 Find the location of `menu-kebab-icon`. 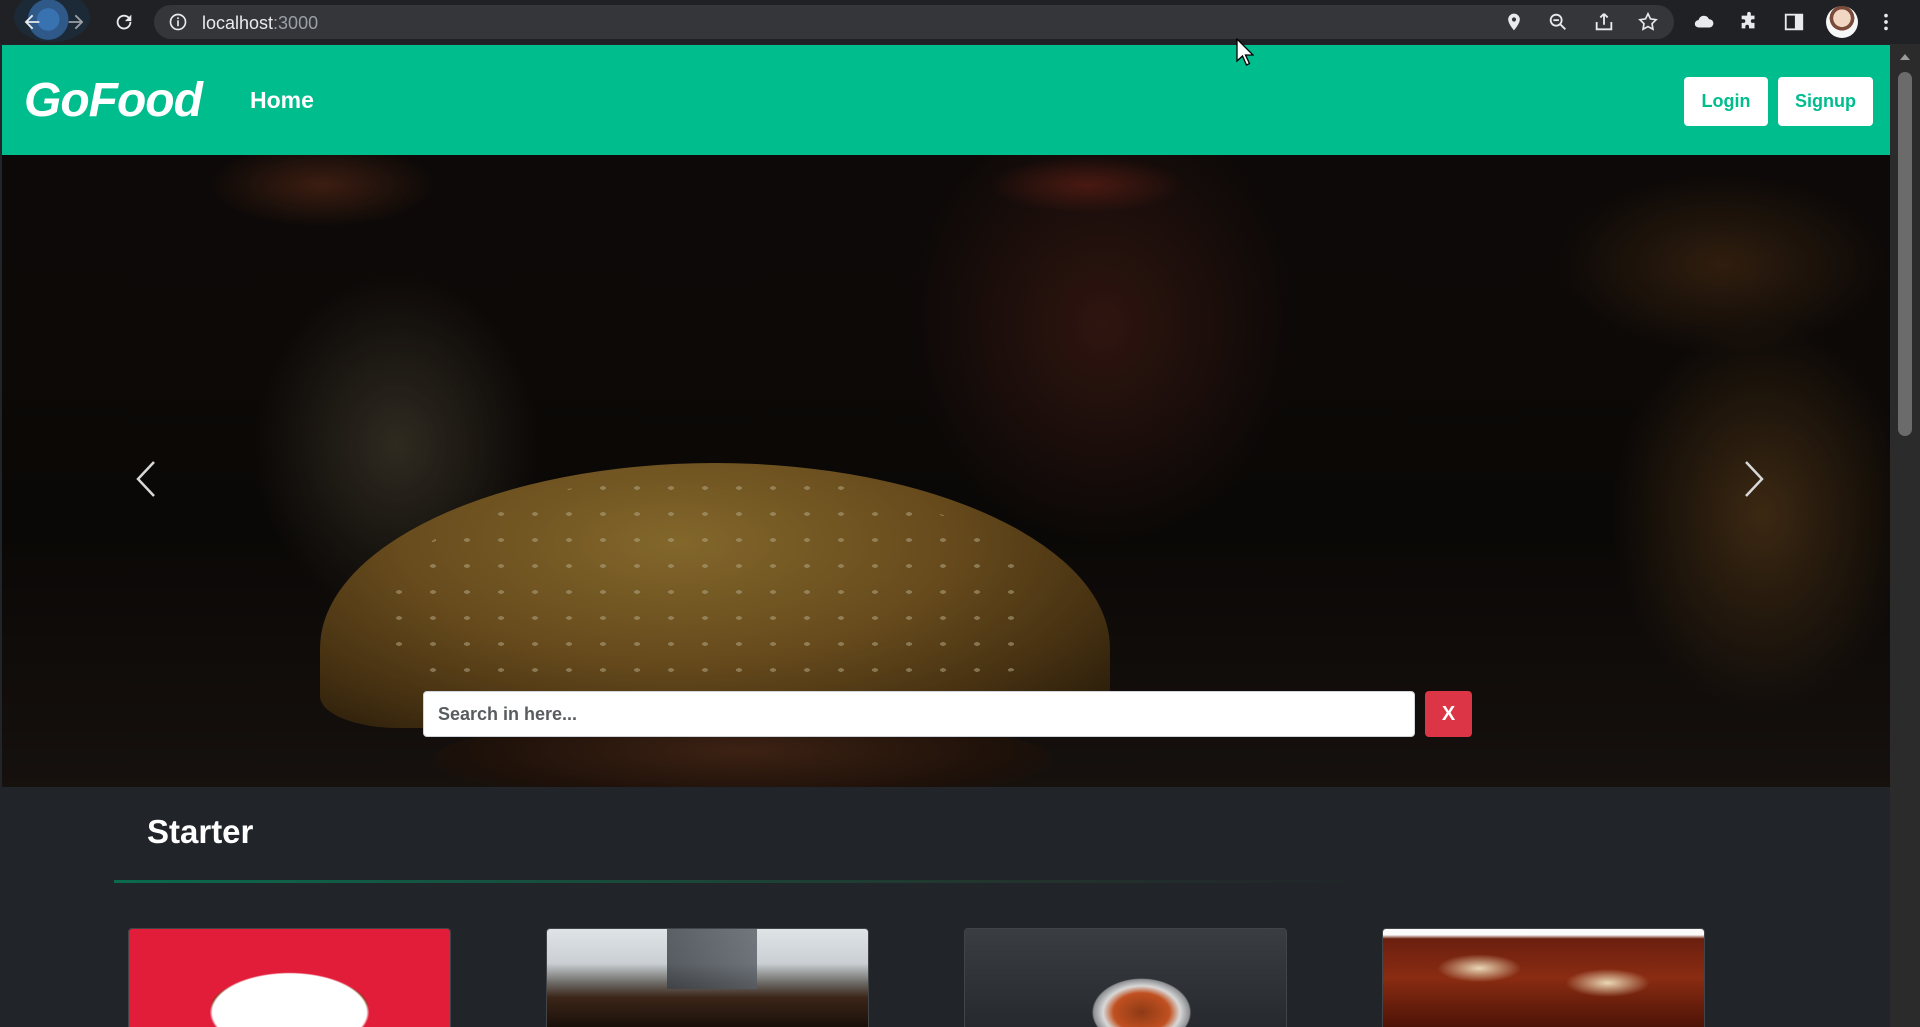

menu-kebab-icon is located at coordinates (1886, 22).